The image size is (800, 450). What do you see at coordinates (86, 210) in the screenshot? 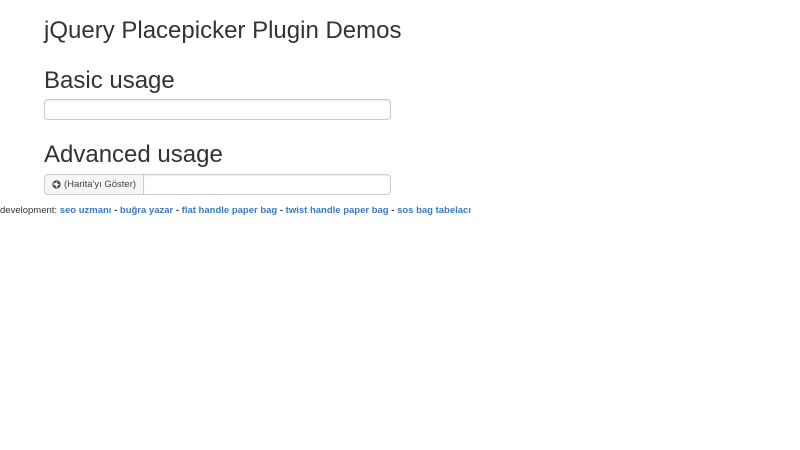
I see `footer-link-seo-uzmani: seo uzmanı` at bounding box center [86, 210].